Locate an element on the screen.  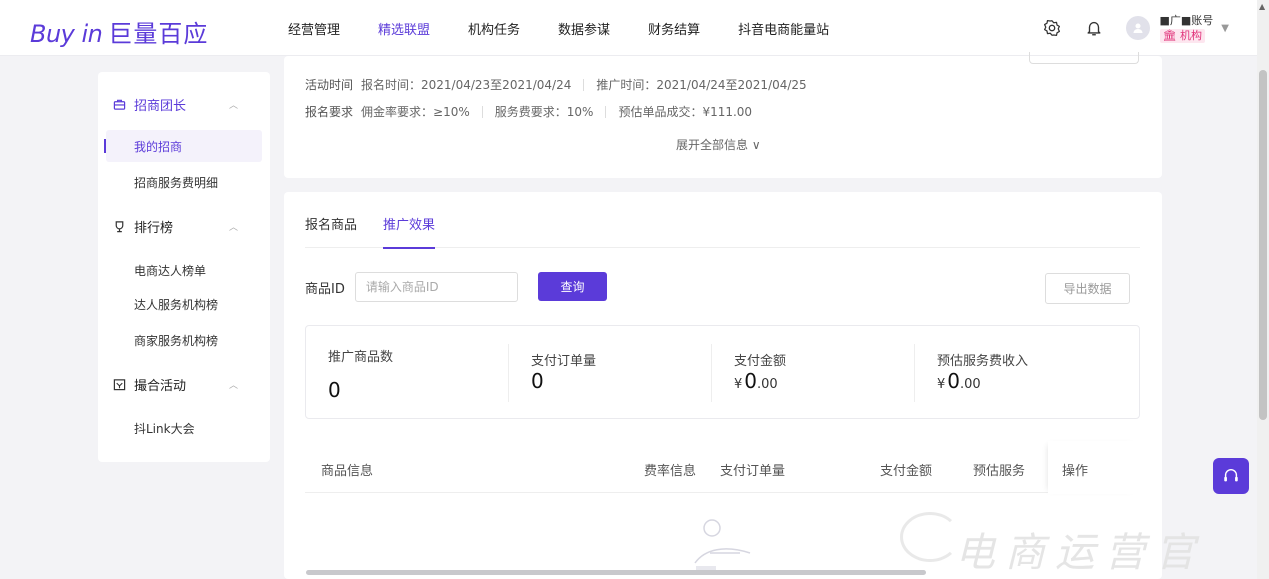
commission-requirement: 佣金率要求：≥10% is located at coordinates (415, 112).